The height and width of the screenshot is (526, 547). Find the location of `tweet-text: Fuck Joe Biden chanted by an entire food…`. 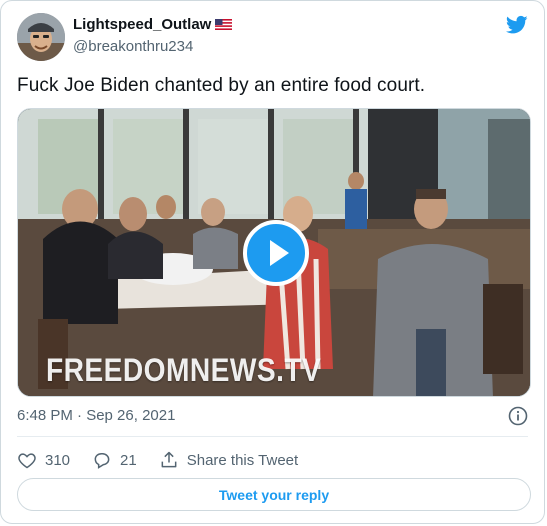

tweet-text: Fuck Joe Biden chanted by an entire food… is located at coordinates (221, 85).